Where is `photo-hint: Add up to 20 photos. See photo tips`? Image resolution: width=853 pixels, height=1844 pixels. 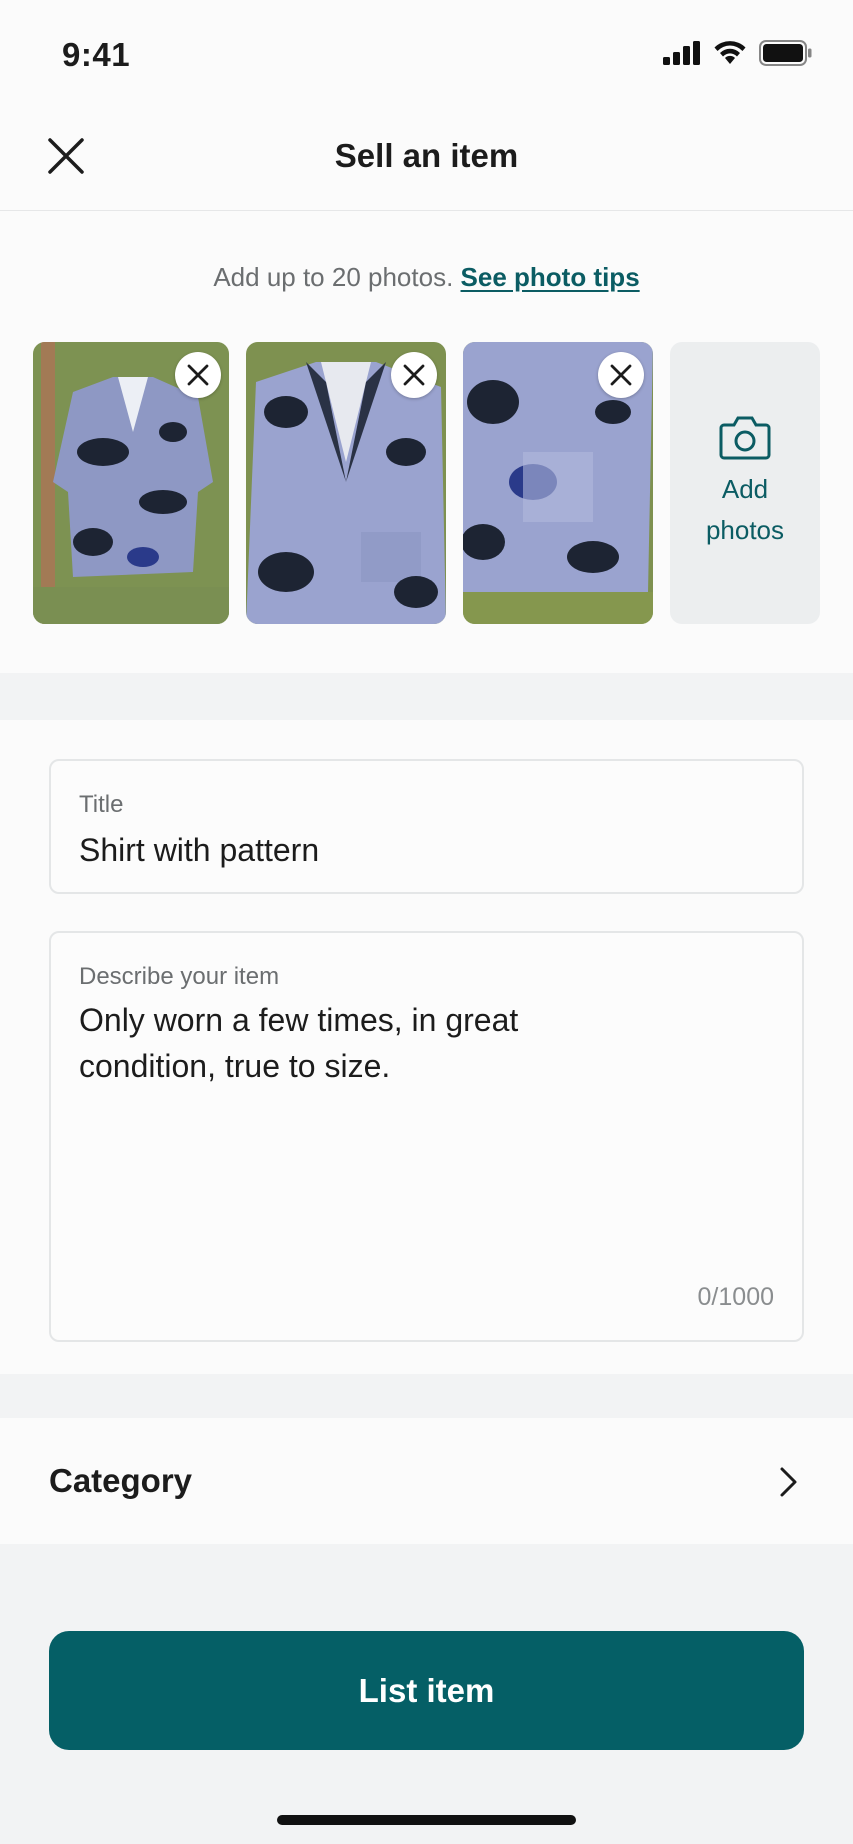
photo-hint: Add up to 20 photos. See photo tips is located at coordinates (426, 277).